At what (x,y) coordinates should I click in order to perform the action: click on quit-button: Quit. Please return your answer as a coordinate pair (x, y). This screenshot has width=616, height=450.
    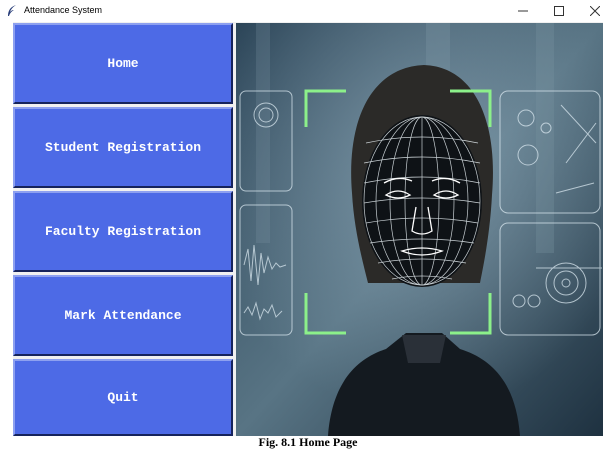
    Looking at the image, I should click on (123, 397).